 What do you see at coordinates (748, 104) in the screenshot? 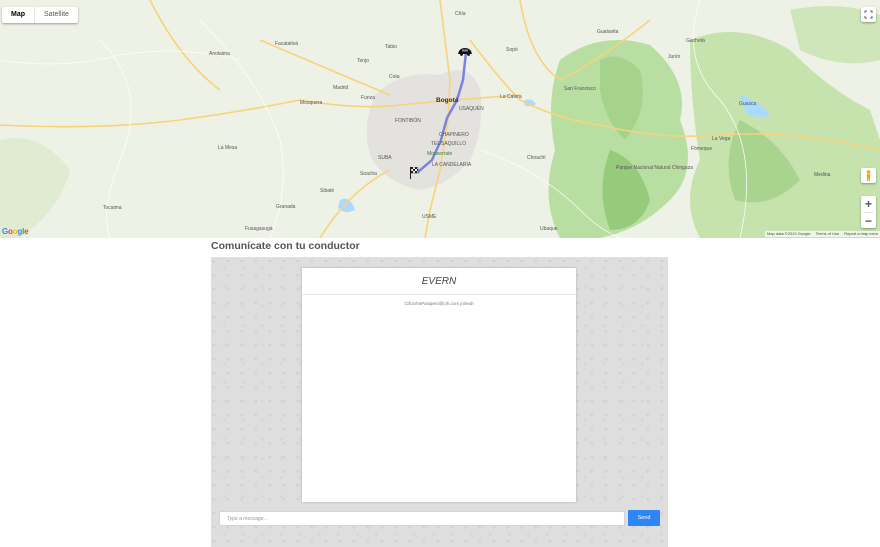
I see `map-label-guasca: Guasca` at bounding box center [748, 104].